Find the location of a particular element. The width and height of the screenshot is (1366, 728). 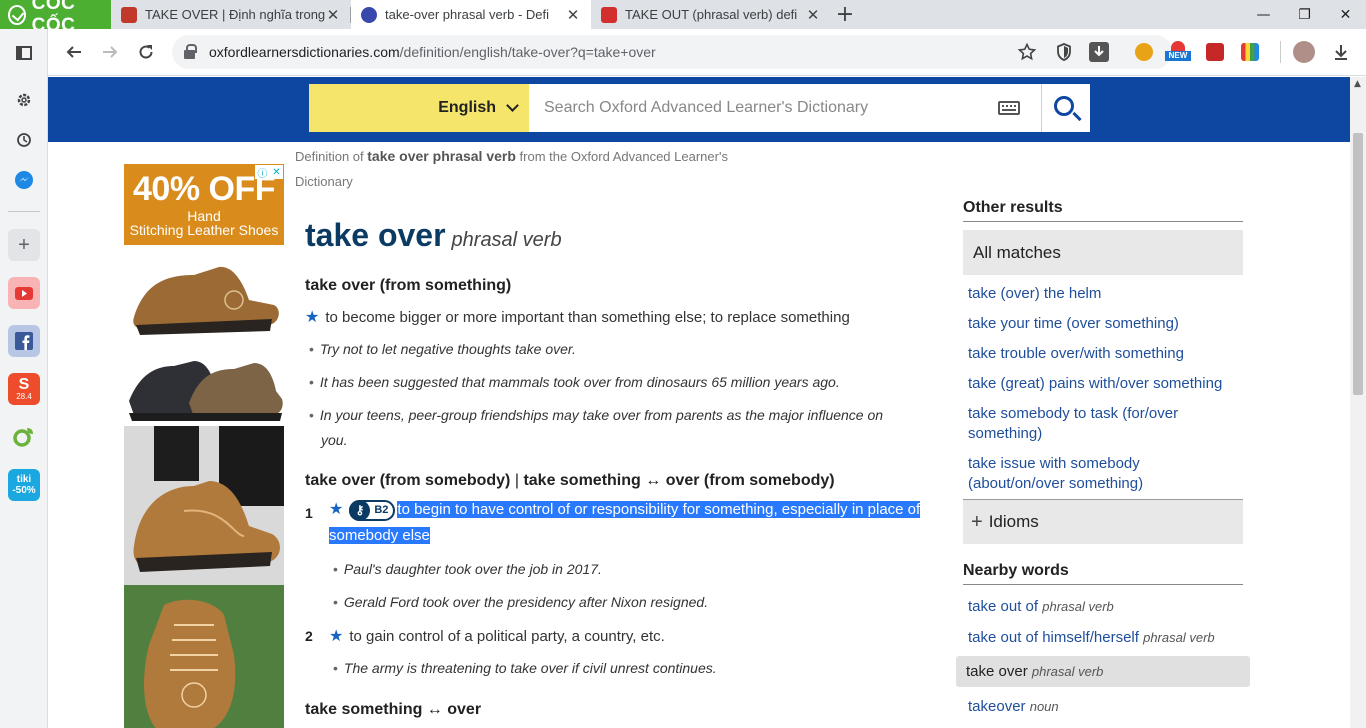

ad-line2: Stitching Leather Shoes is located at coordinates (204, 230).